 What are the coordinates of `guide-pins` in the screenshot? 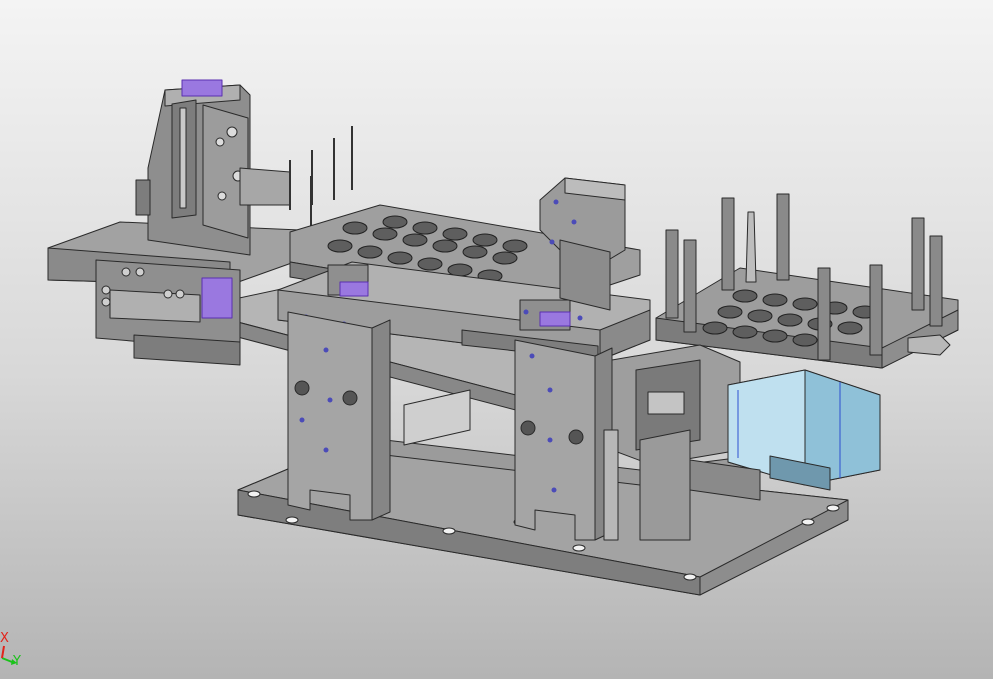 It's located at (321, 178).